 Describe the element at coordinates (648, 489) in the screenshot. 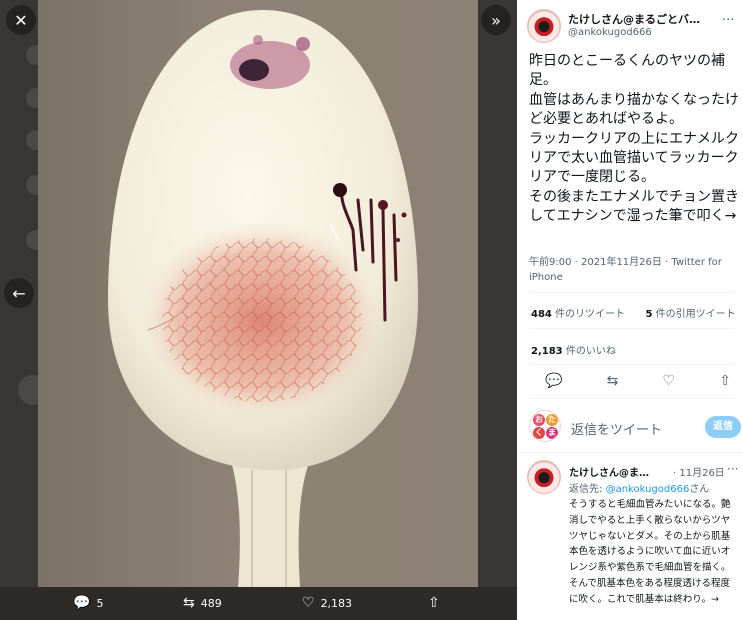

I see `replying-to-link: @ankokugod666` at that location.